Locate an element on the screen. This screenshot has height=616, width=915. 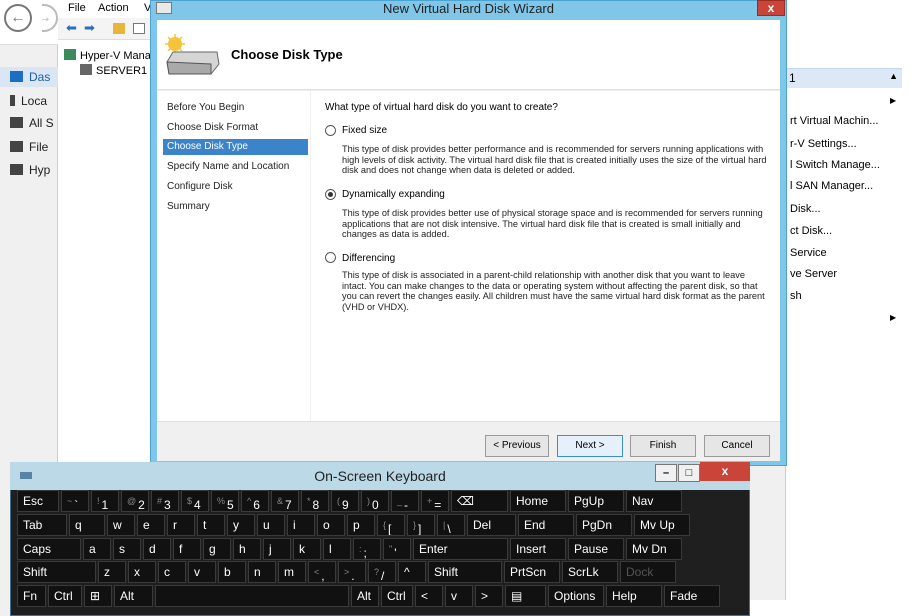
key-c: c is located at coordinates (172, 572).